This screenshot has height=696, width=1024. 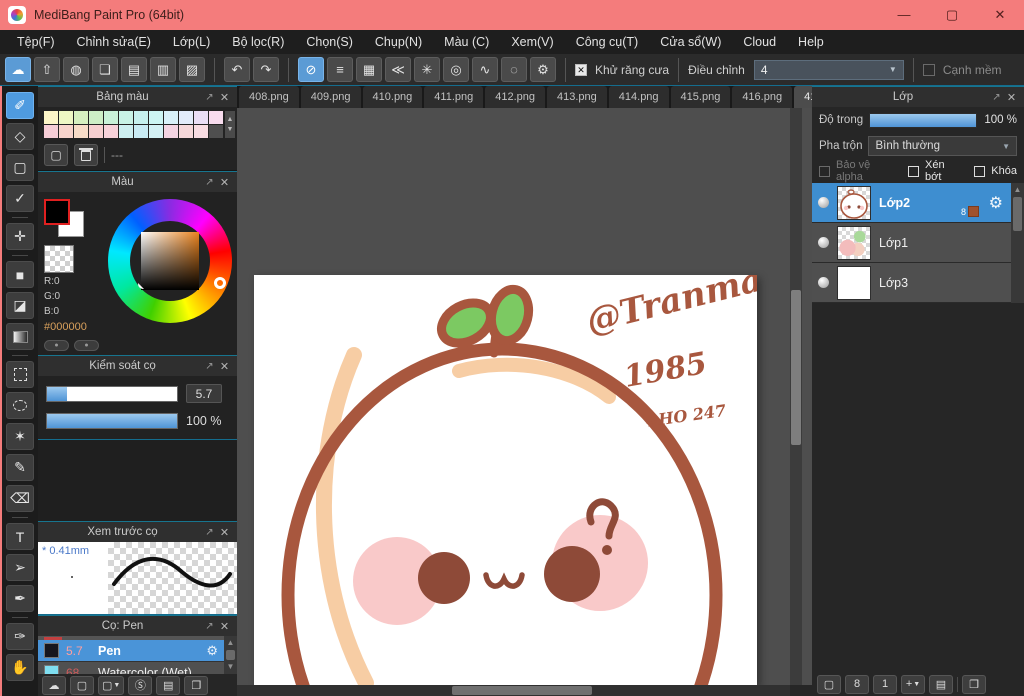 I want to click on snap-grid-button: ▦, so click(x=369, y=69).